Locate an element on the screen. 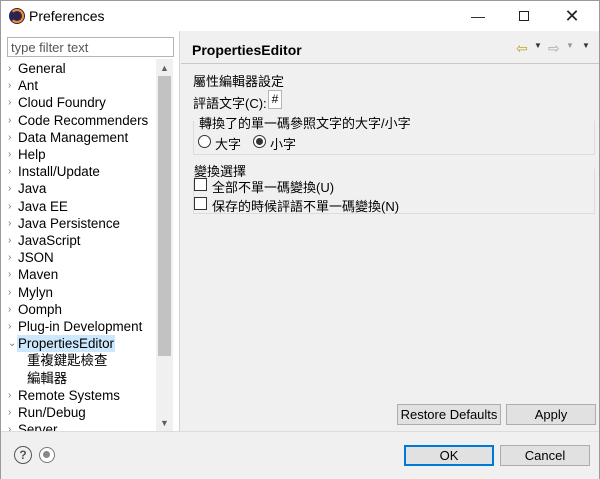 Image resolution: width=600 pixels, height=479 pixels. dialog-button-bar: ? OK Cancel is located at coordinates (300, 455).